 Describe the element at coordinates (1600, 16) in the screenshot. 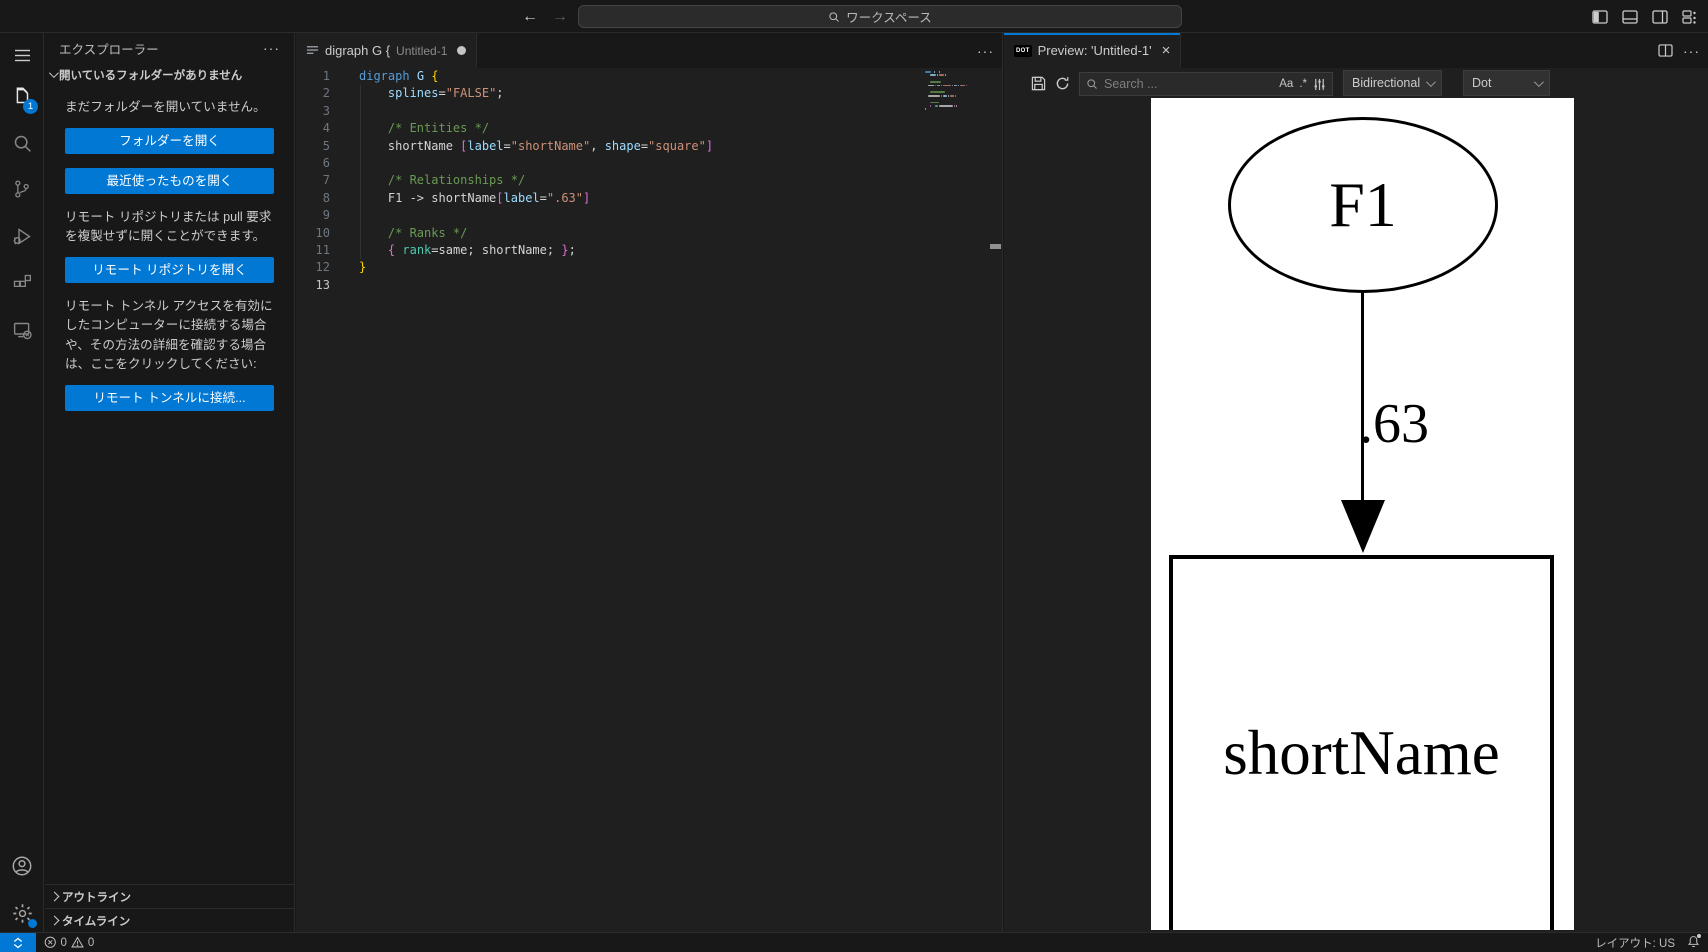

I see `toggle-sidebar-icon` at that location.